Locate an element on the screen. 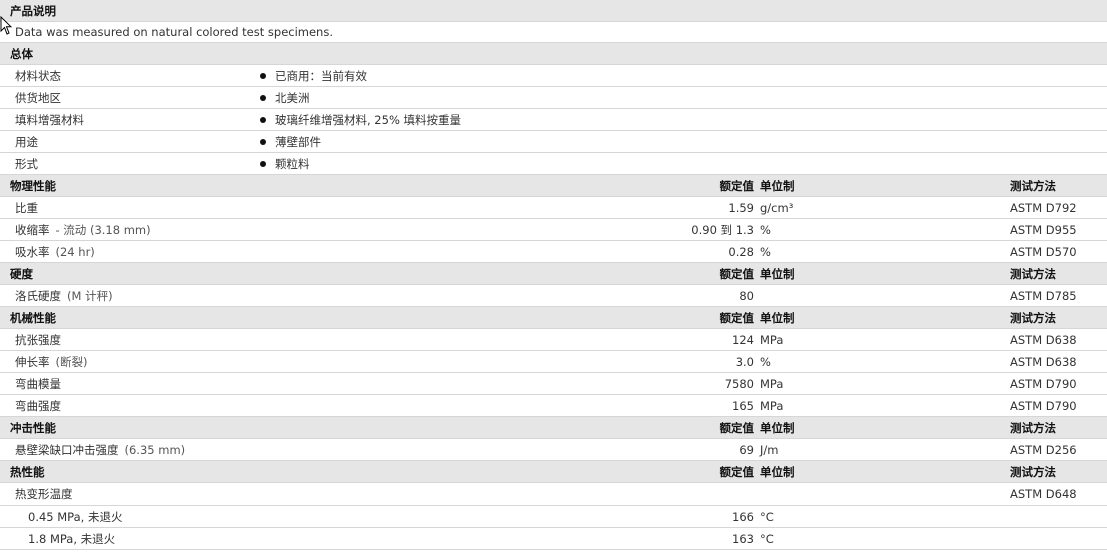 This screenshot has width=1107, height=555. property-value-text: 玻璃纤维增强材料, 25% 填料按重量 is located at coordinates (368, 119).